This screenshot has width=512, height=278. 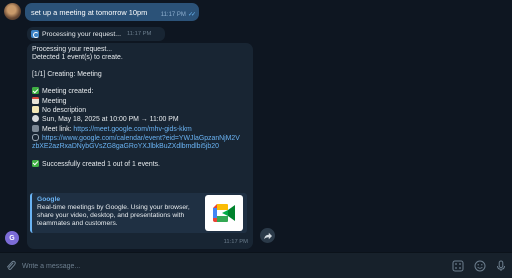 I want to click on user-avatar, so click(x=12, y=11).